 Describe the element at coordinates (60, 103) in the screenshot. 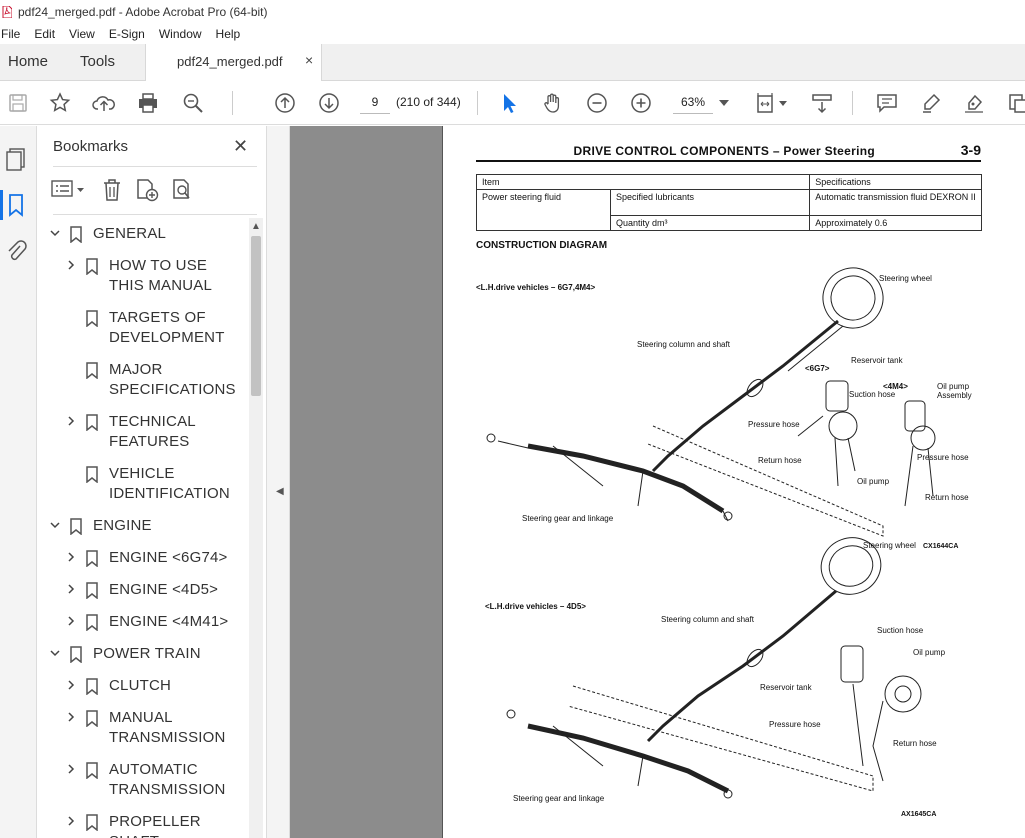

I see `bookmark-star-icon` at that location.